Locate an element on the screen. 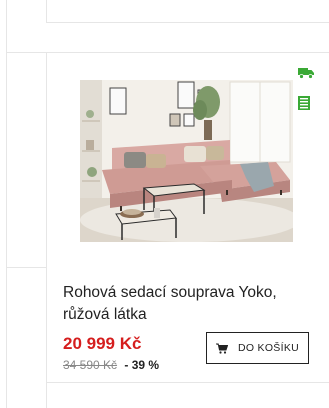  product-price: 20 999 Kč is located at coordinates (102, 343).